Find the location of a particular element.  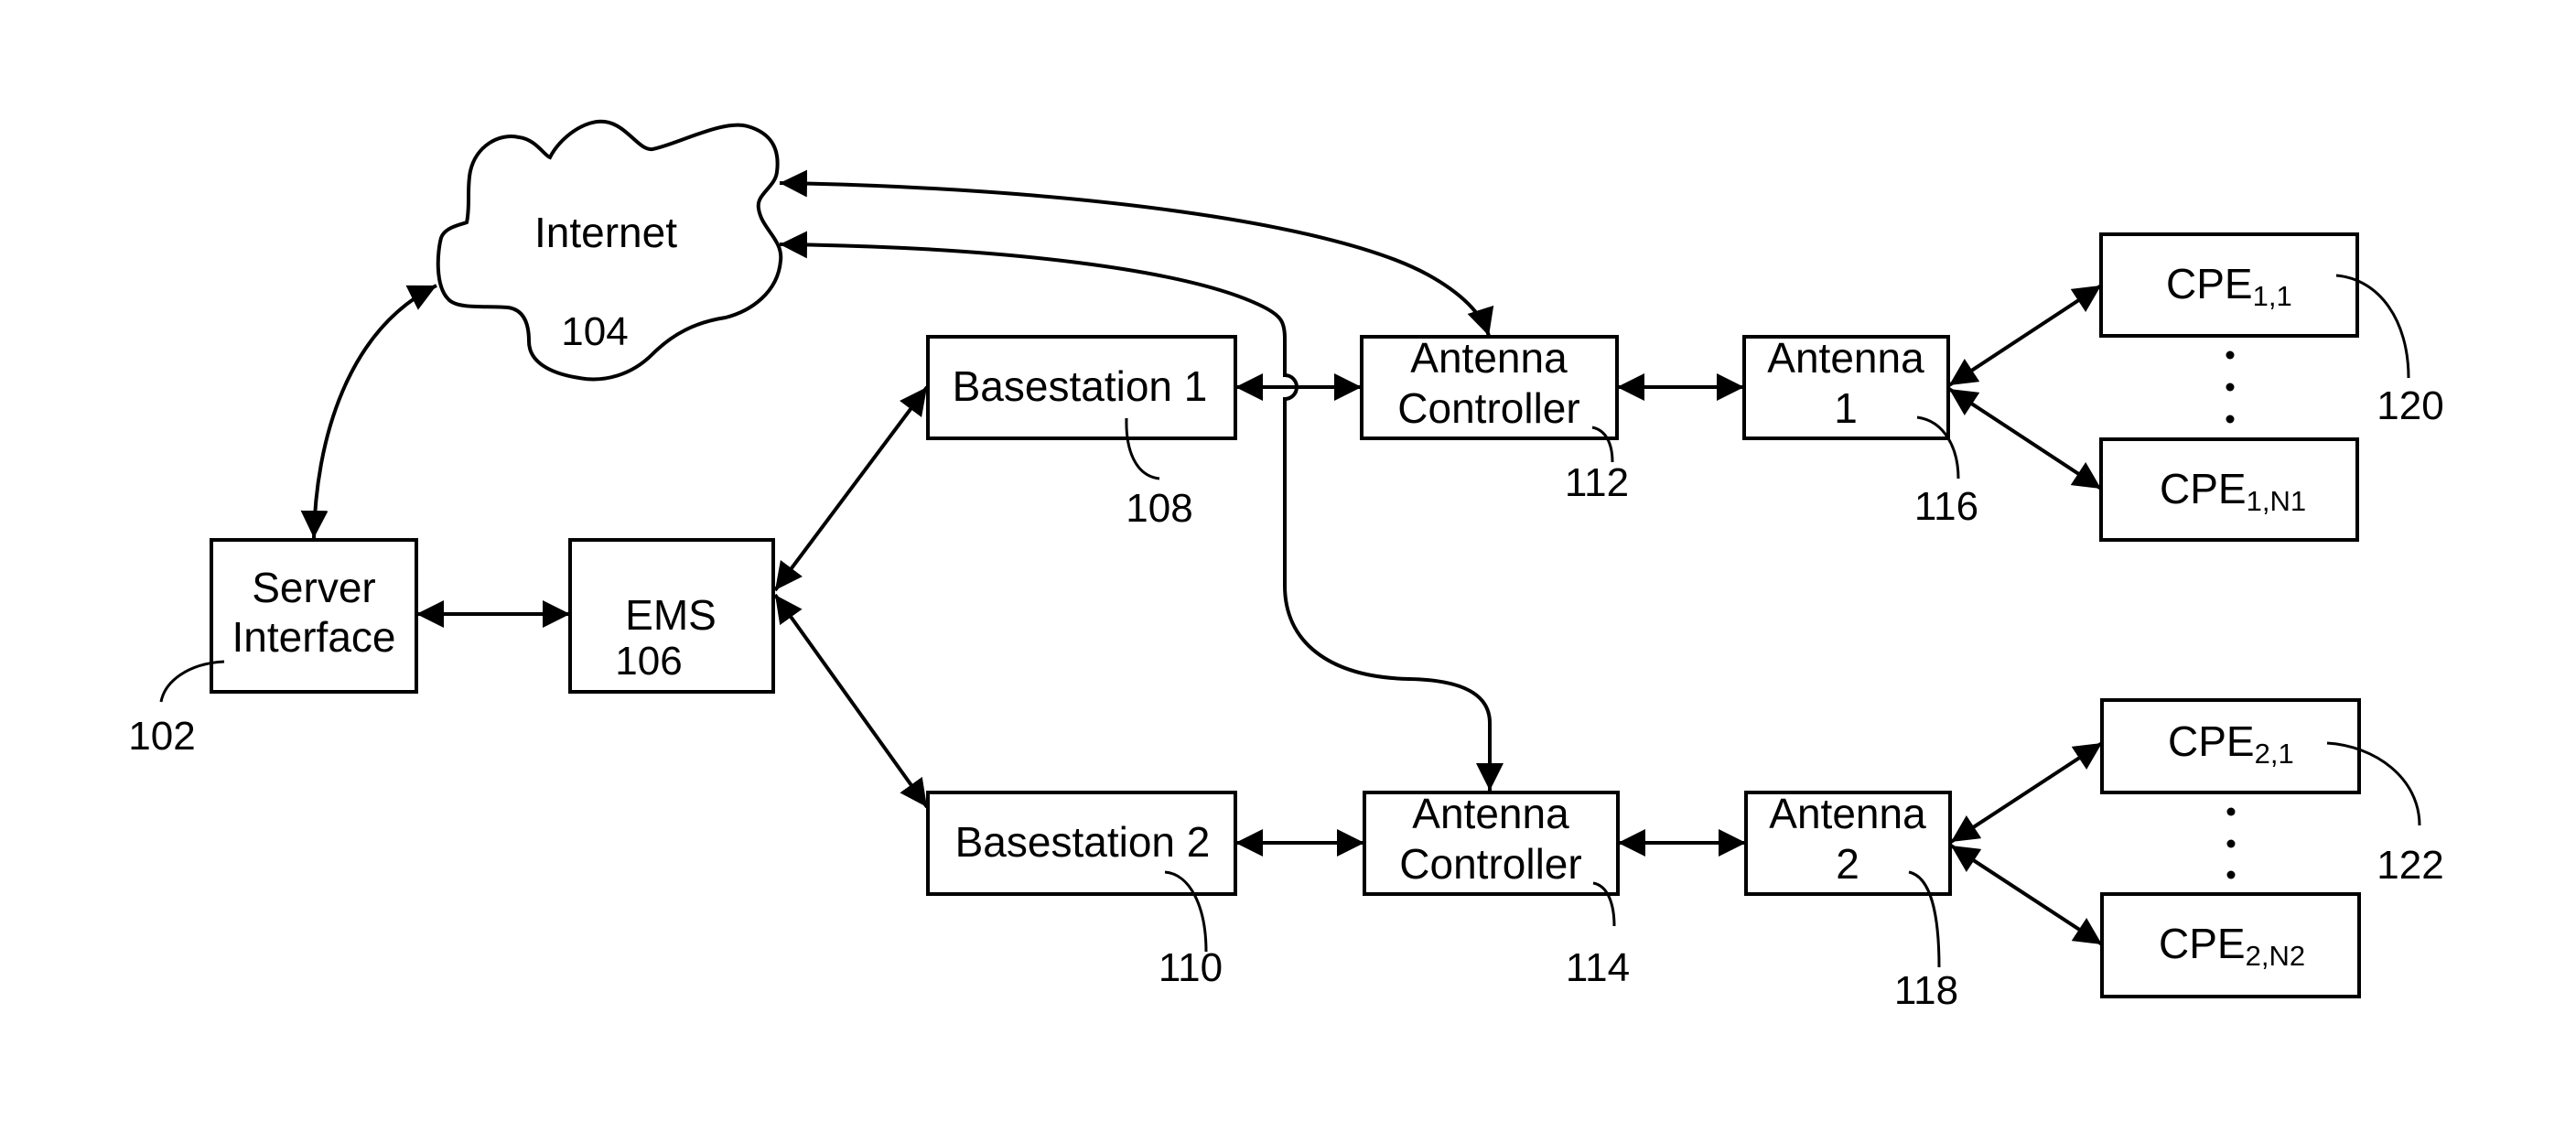

cpe-group-2-ellipsis is located at coordinates (2231, 843).